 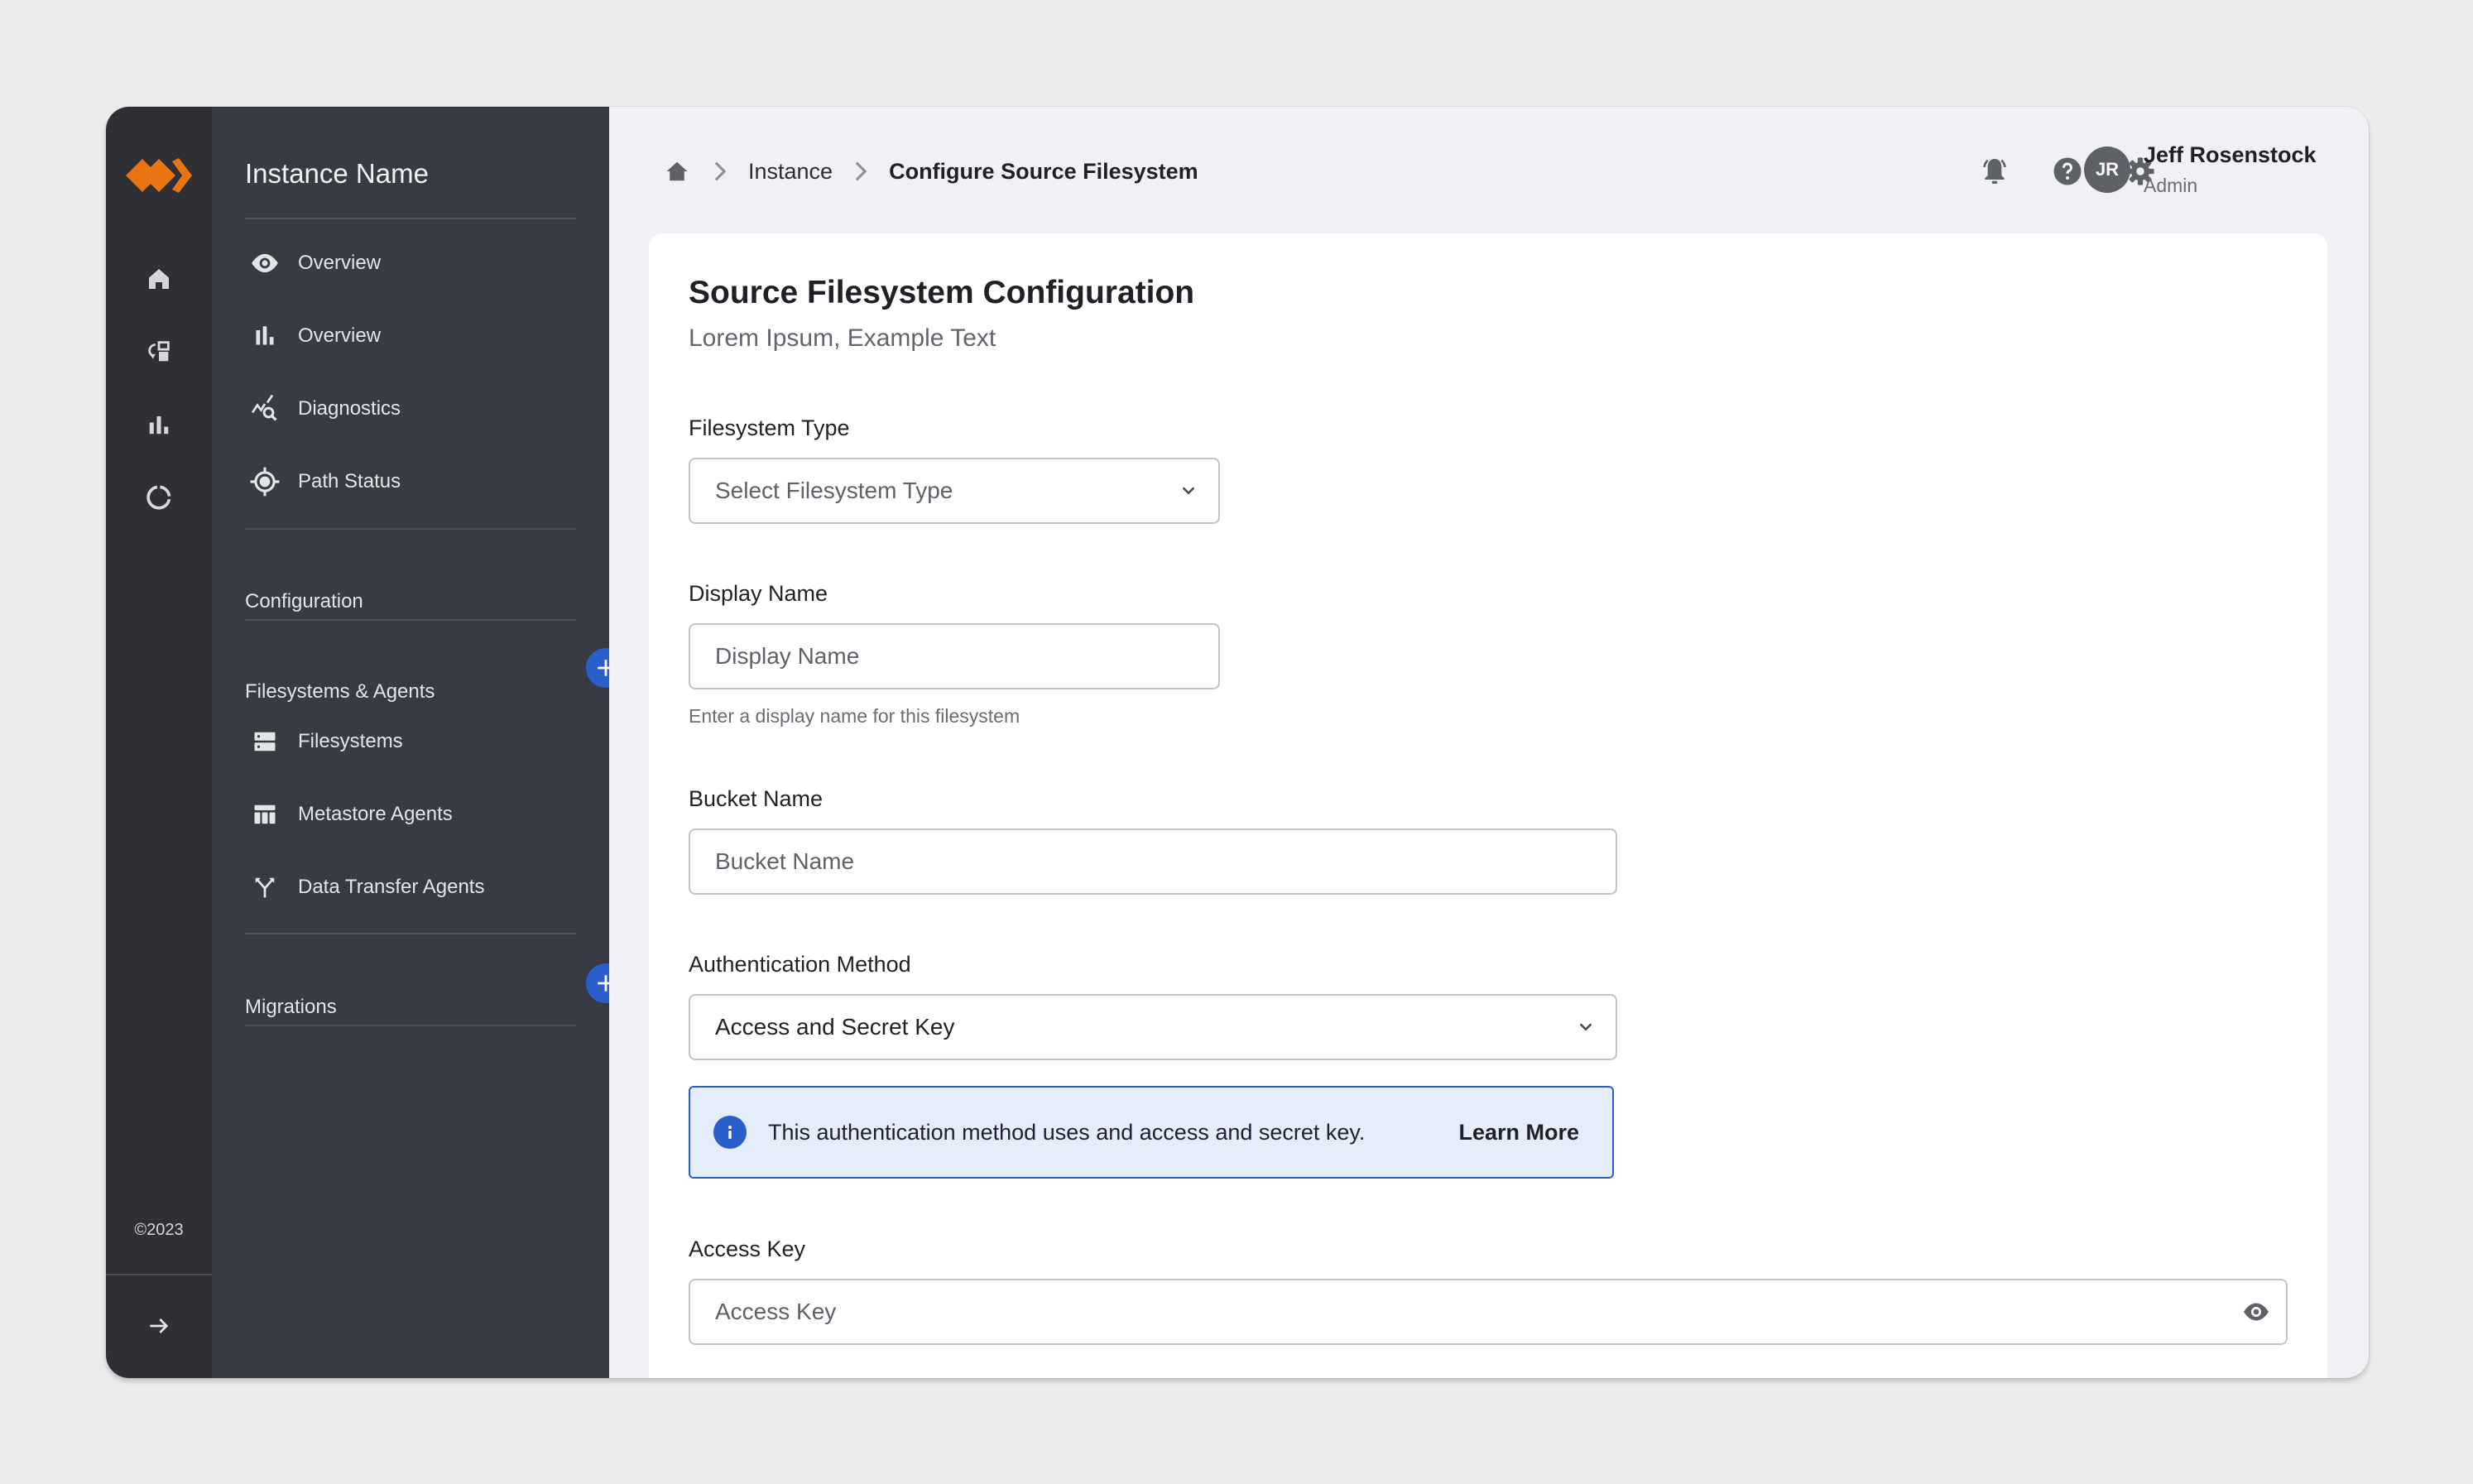 I want to click on nav-section-filesystems-agents: Filesystems & Agents, so click(x=410, y=691).